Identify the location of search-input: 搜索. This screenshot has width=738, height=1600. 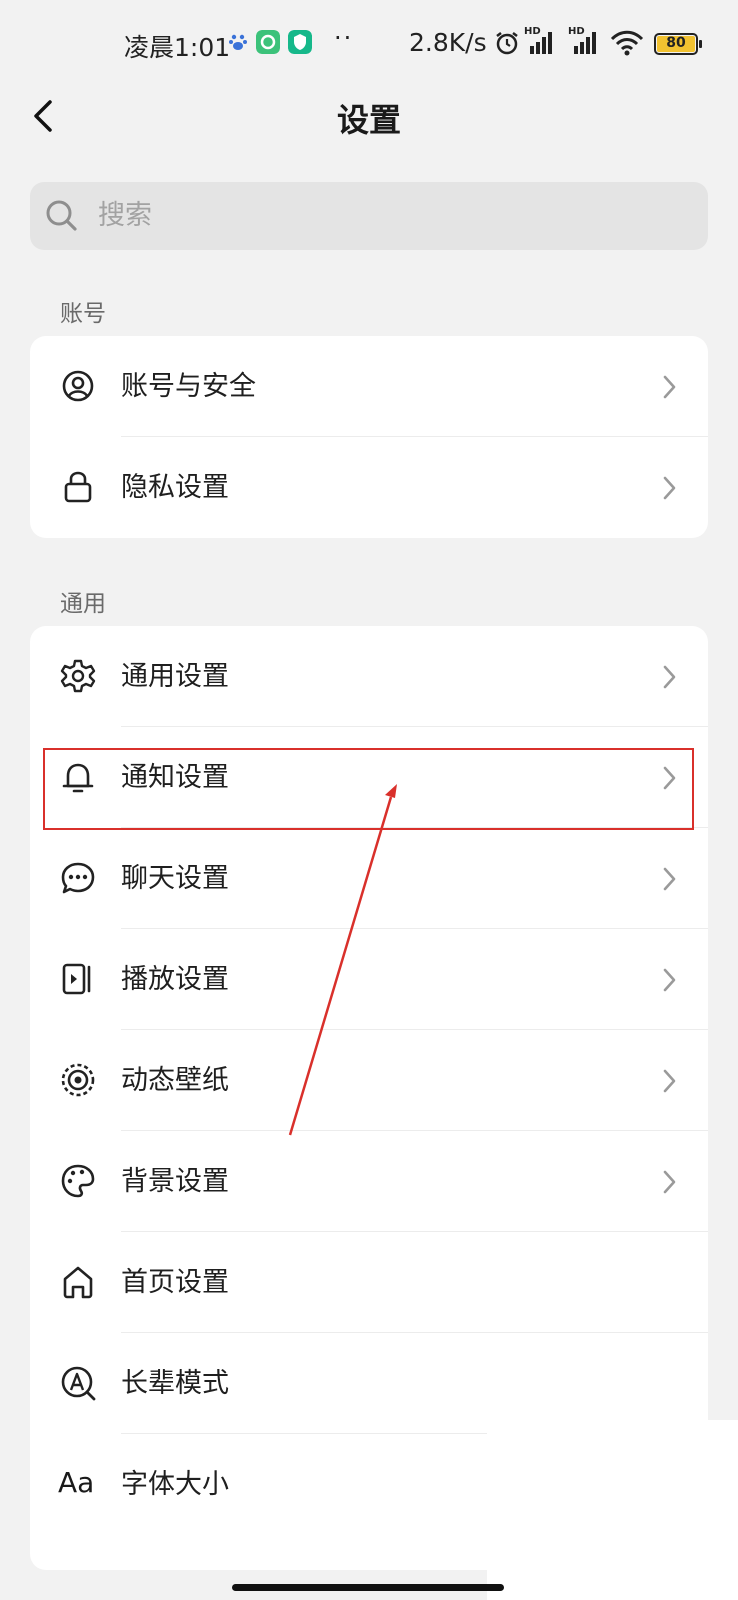
(369, 216).